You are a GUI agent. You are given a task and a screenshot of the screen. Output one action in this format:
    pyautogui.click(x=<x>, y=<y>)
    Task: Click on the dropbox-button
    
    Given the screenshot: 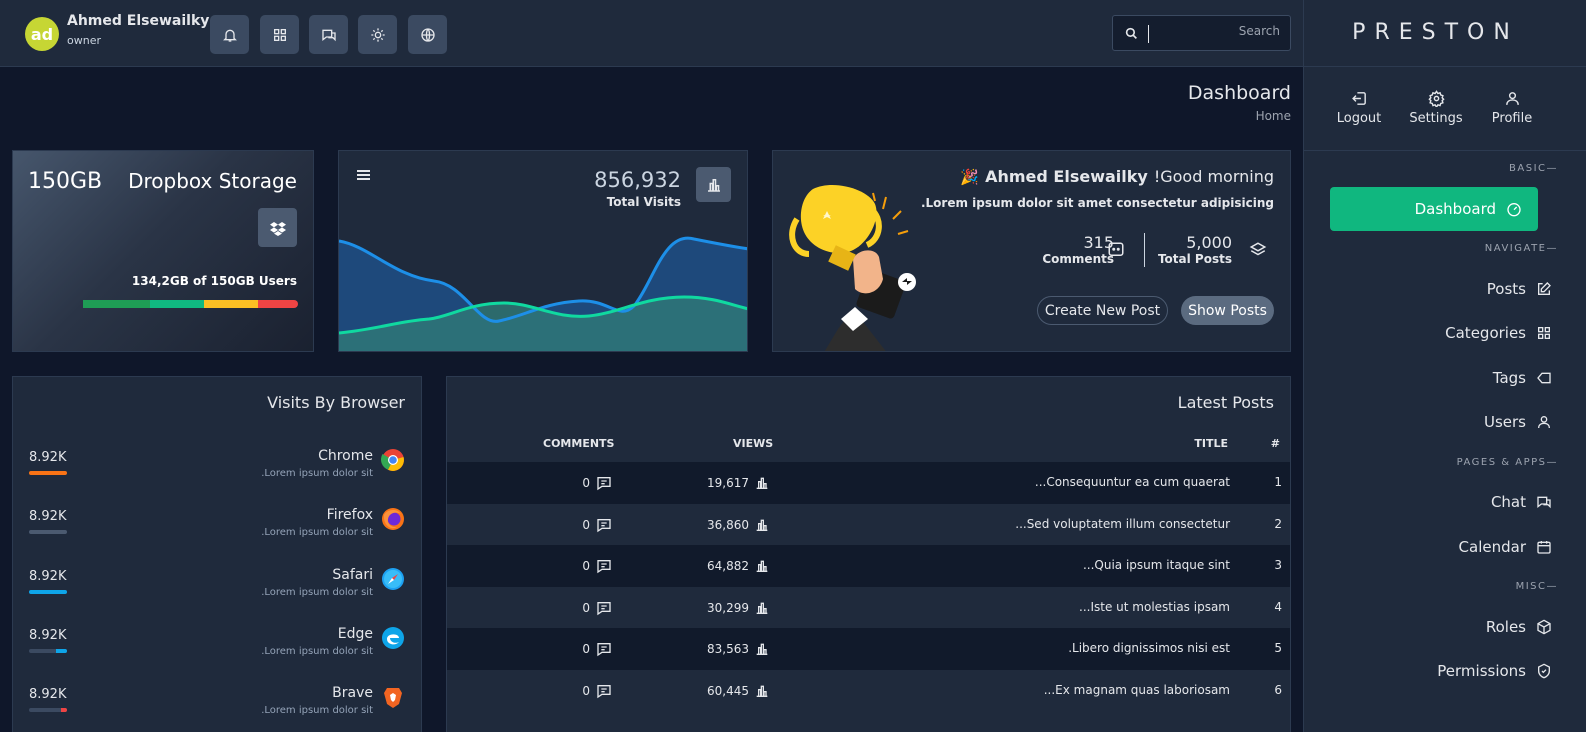 What is the action you would take?
    pyautogui.click(x=277, y=227)
    